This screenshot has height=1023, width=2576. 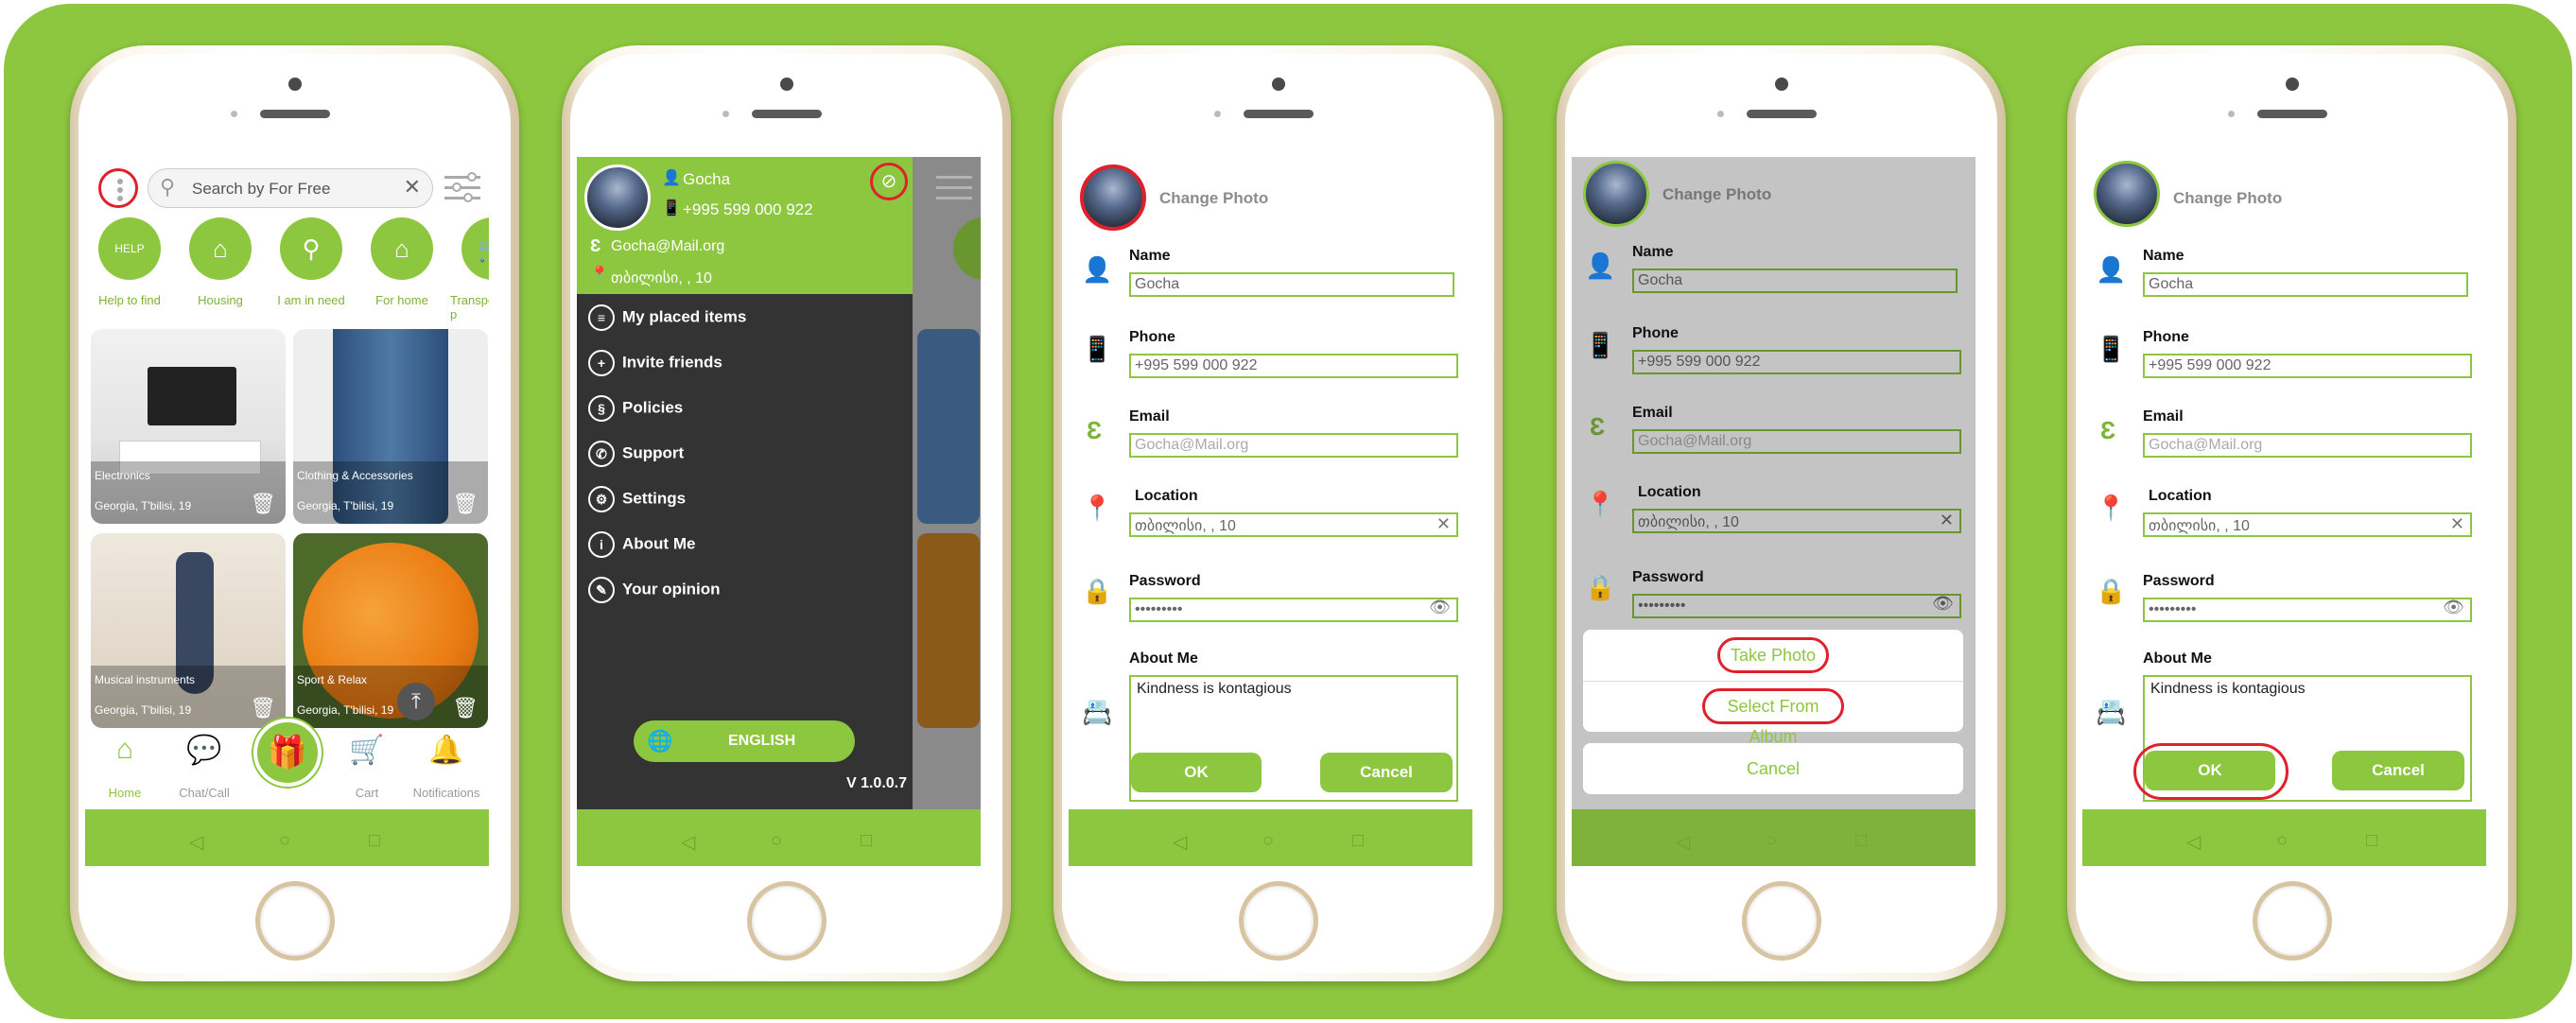 What do you see at coordinates (636, 454) in the screenshot?
I see `menu-item-support: ✆ Support` at bounding box center [636, 454].